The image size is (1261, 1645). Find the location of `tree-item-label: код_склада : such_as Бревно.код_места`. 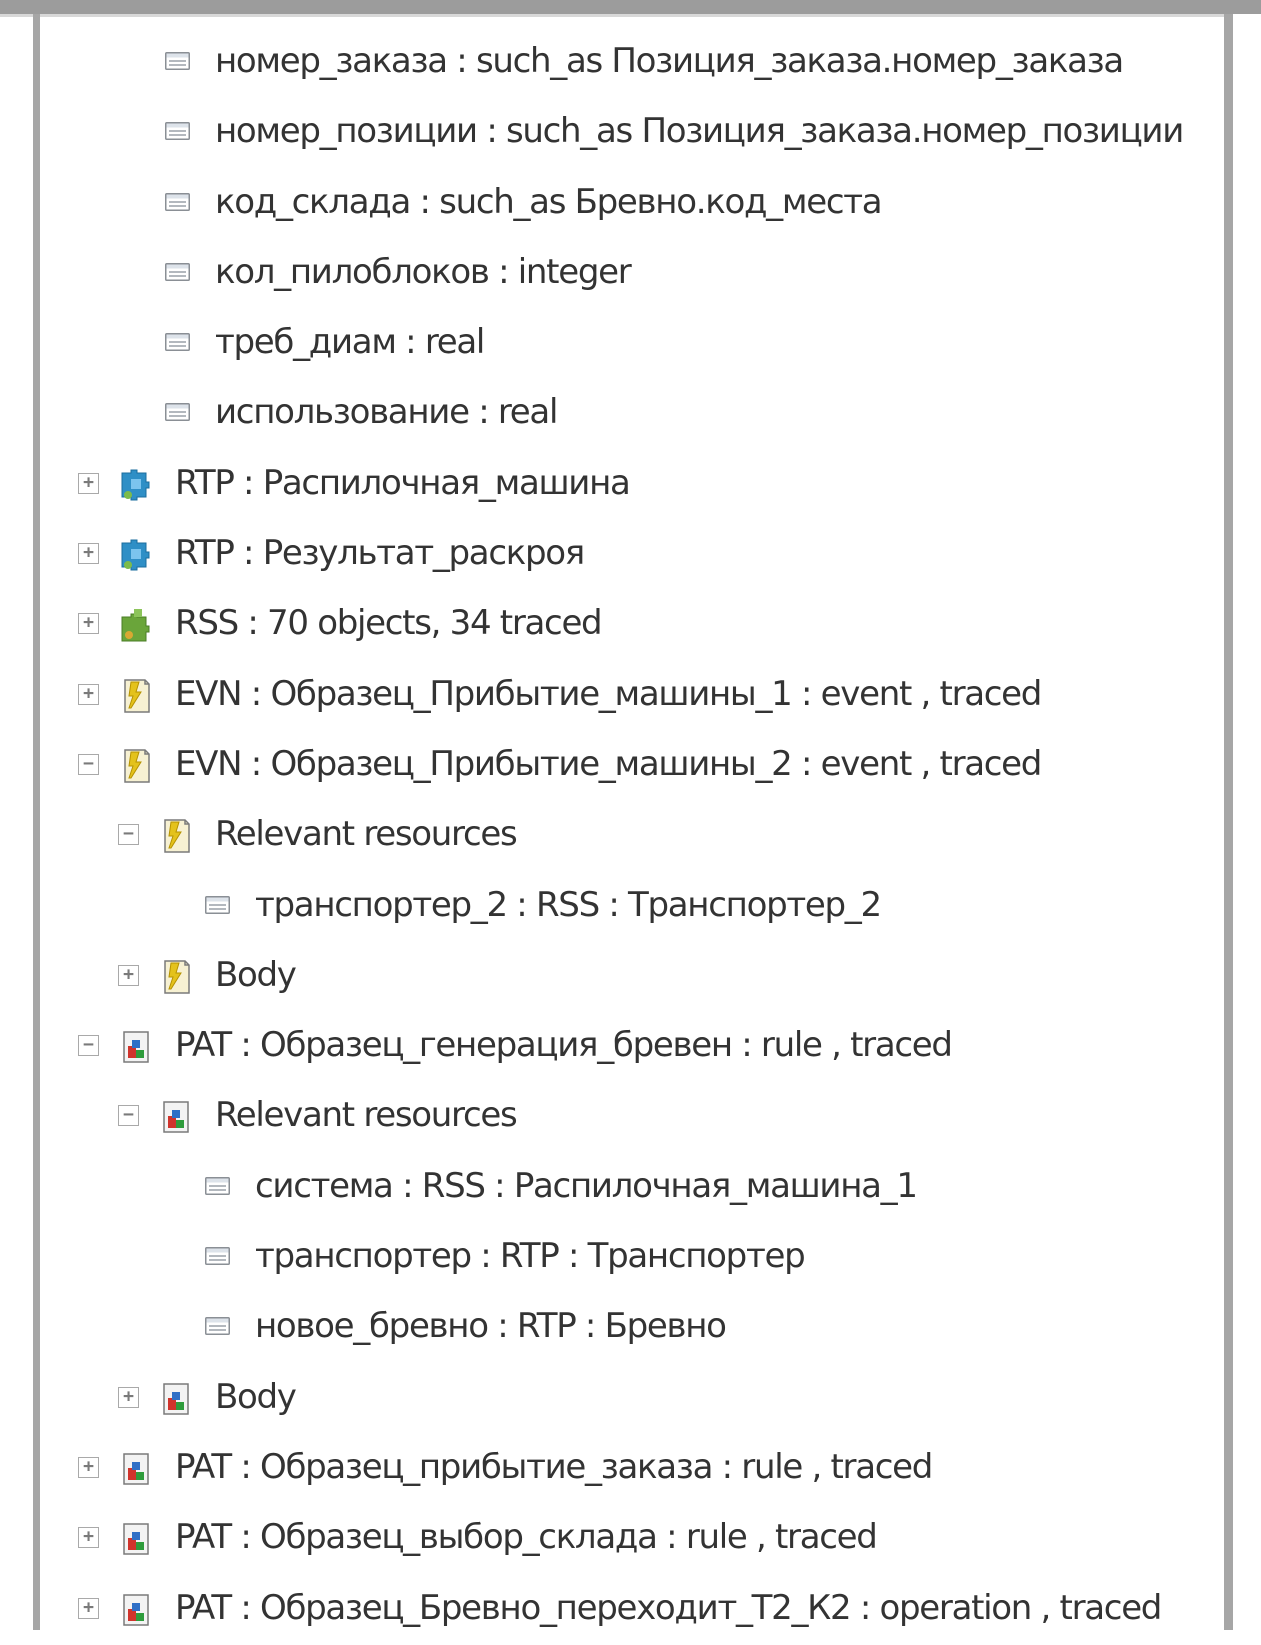

tree-item-label: код_склада : such_as Бревно.код_места is located at coordinates (549, 201).